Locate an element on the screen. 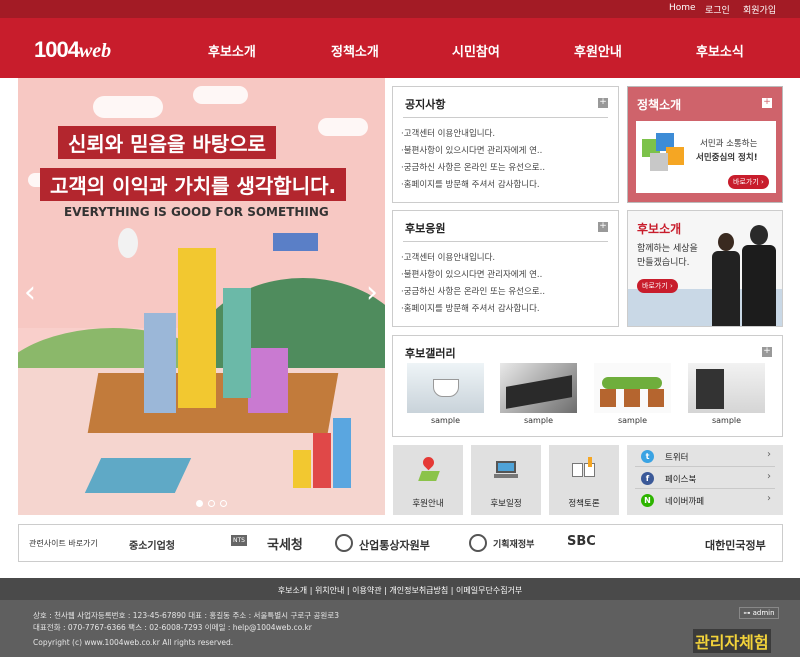  quick-debate-button: 정책토론 is located at coordinates (584, 480).